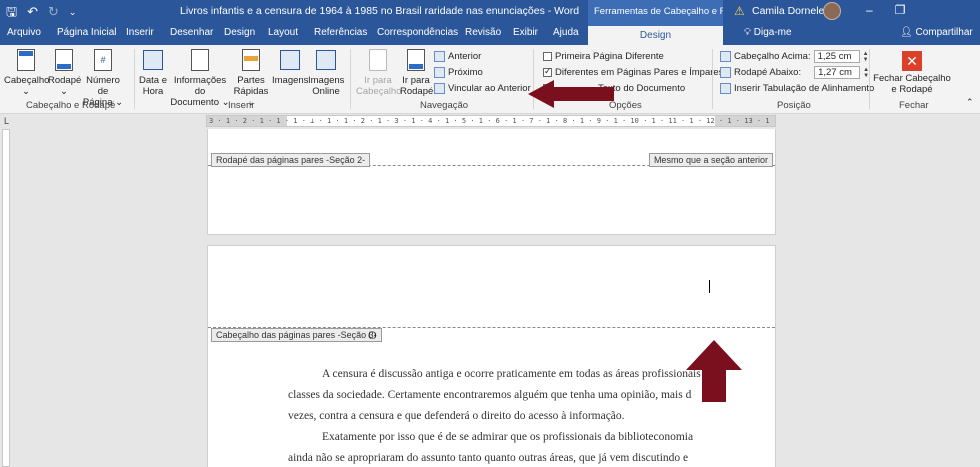 The width and height of the screenshot is (980, 467). Describe the element at coordinates (869, 10) in the screenshot. I see `minimize-icon: –` at that location.